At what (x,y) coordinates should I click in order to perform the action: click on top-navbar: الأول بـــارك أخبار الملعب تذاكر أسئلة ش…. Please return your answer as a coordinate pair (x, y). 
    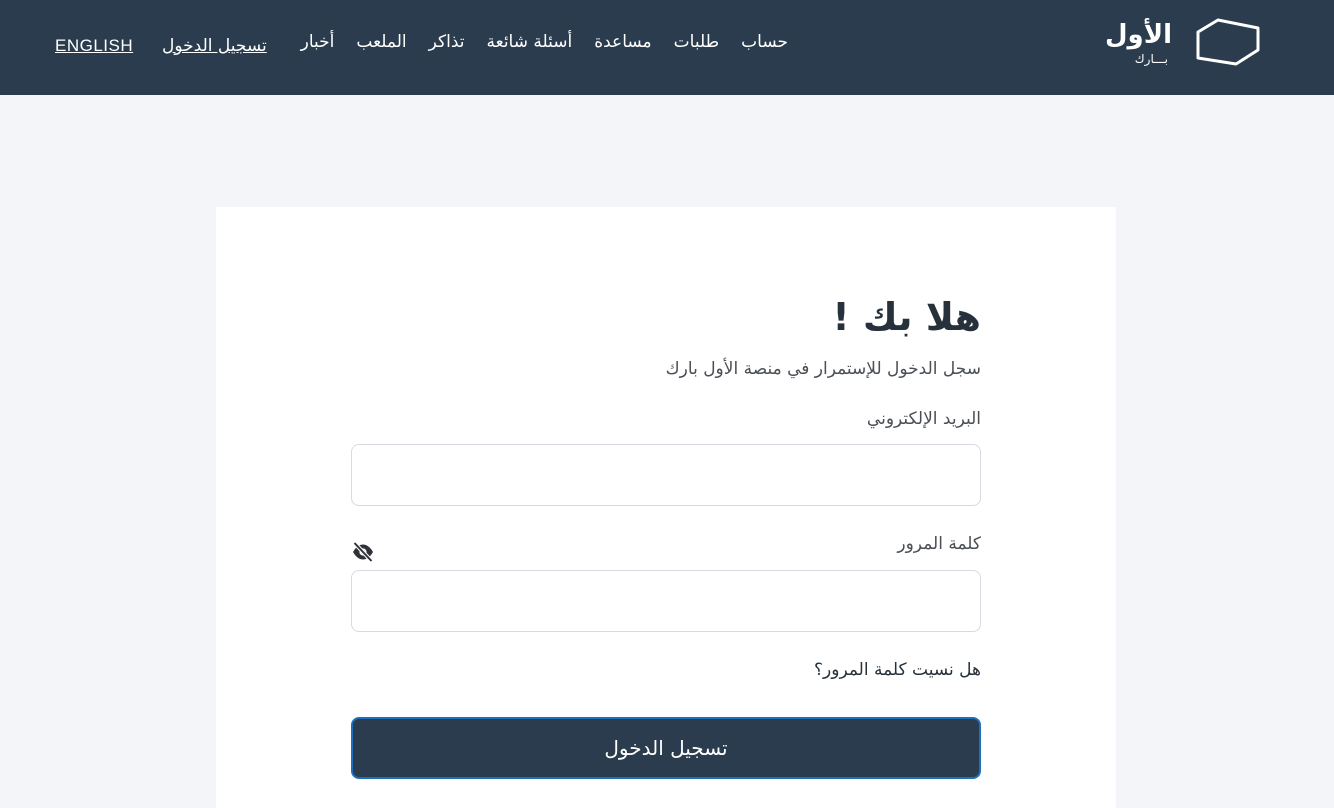
    Looking at the image, I should click on (667, 47).